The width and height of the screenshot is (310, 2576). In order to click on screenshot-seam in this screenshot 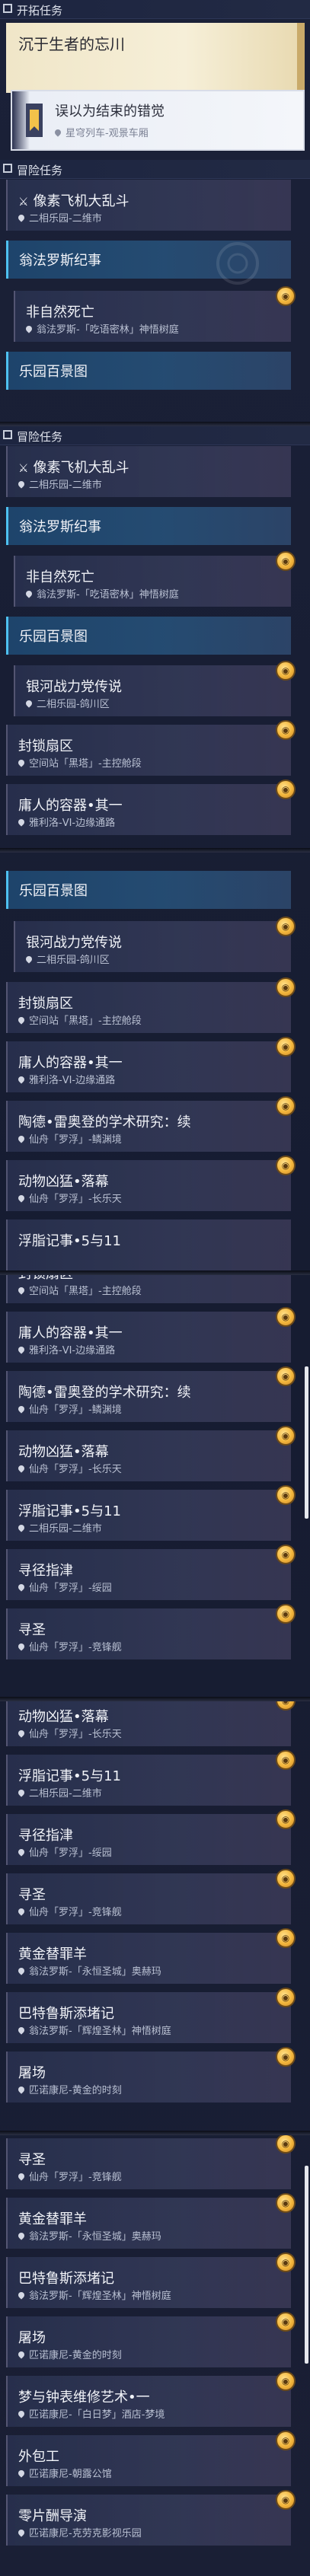, I will do `click(155, 424)`.